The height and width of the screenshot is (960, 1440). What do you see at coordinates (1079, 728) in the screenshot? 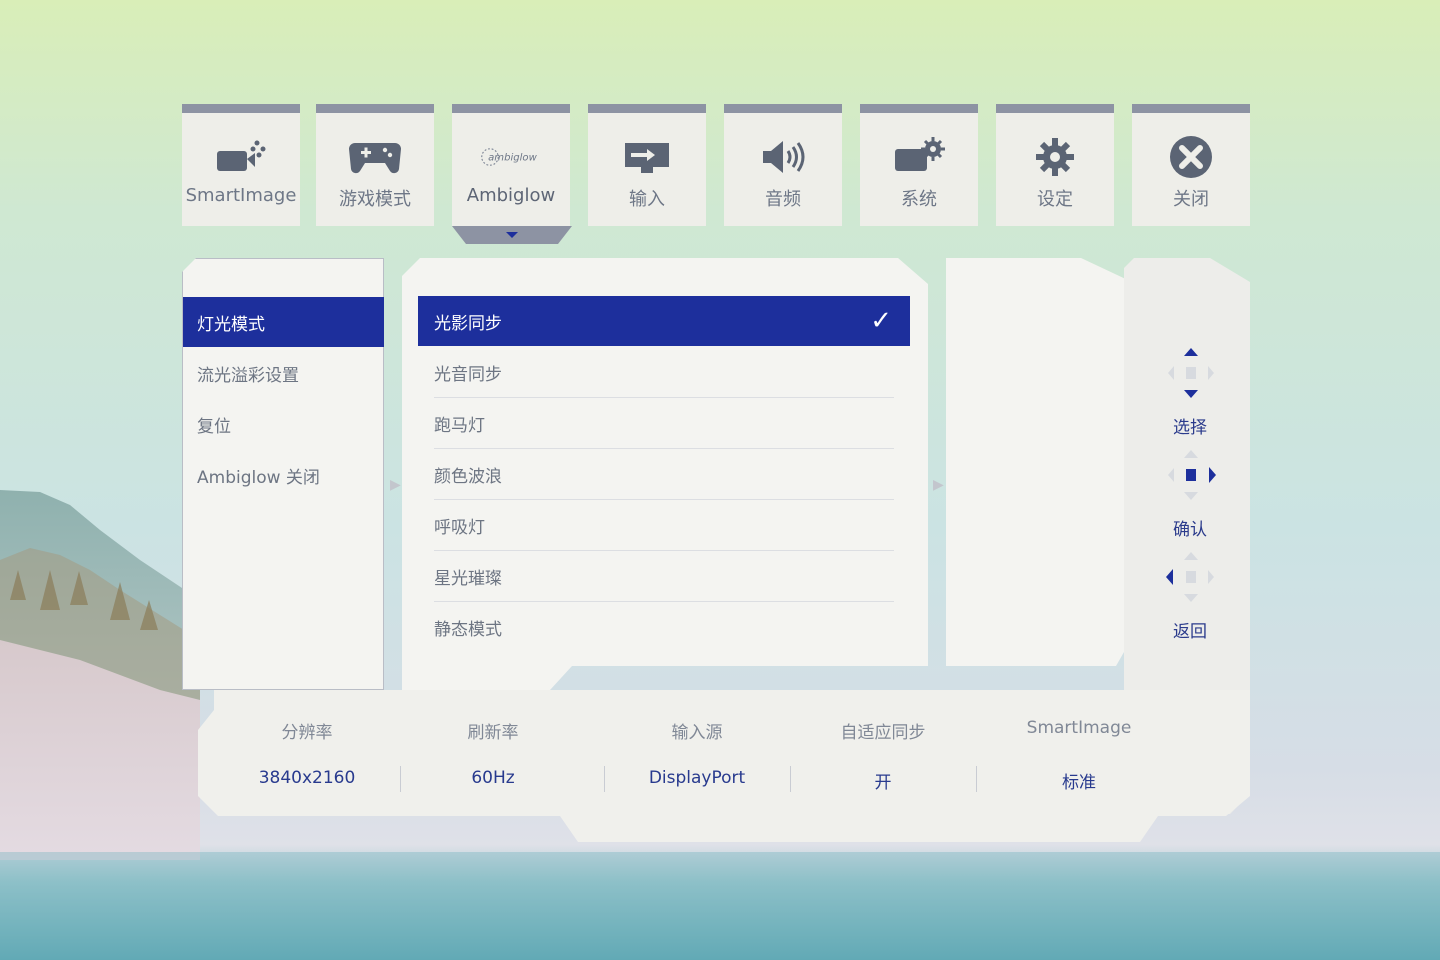
I see `info-key: SmartImage` at bounding box center [1079, 728].